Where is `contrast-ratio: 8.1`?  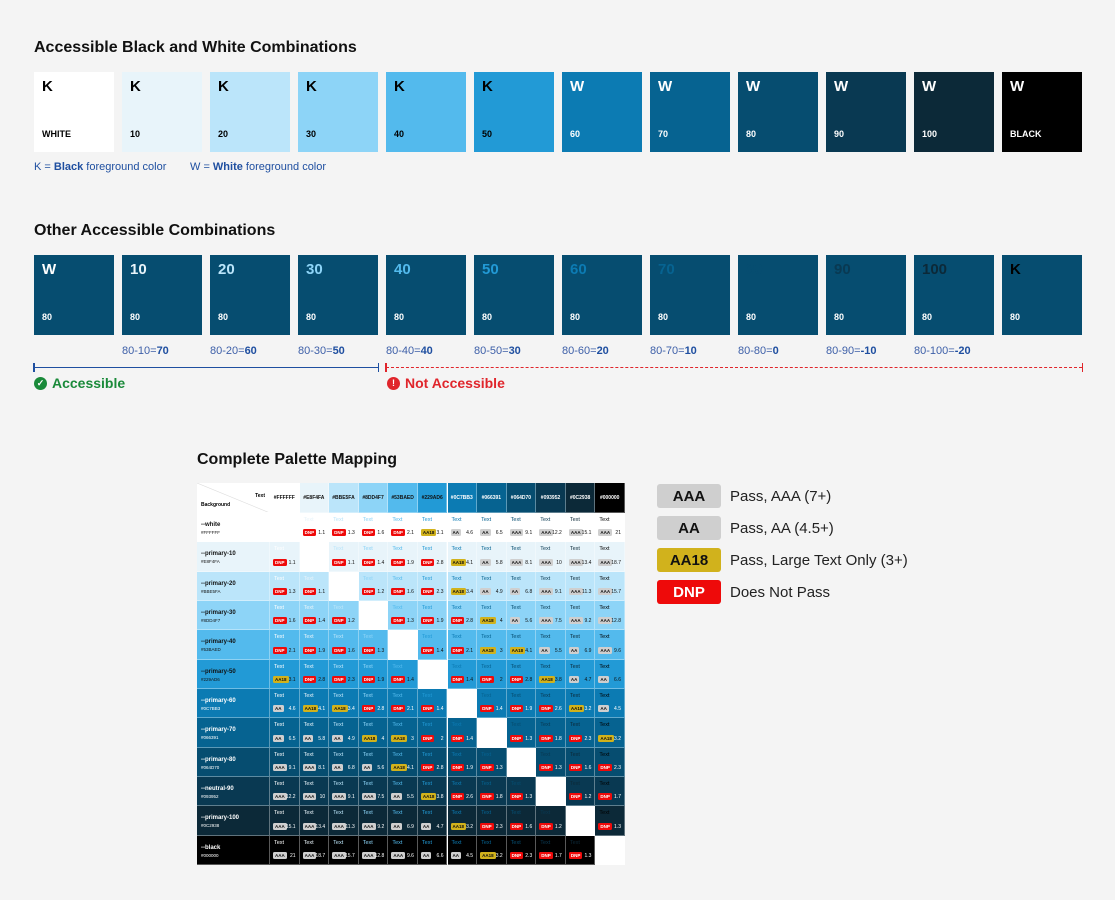 contrast-ratio: 8.1 is located at coordinates (322, 767).